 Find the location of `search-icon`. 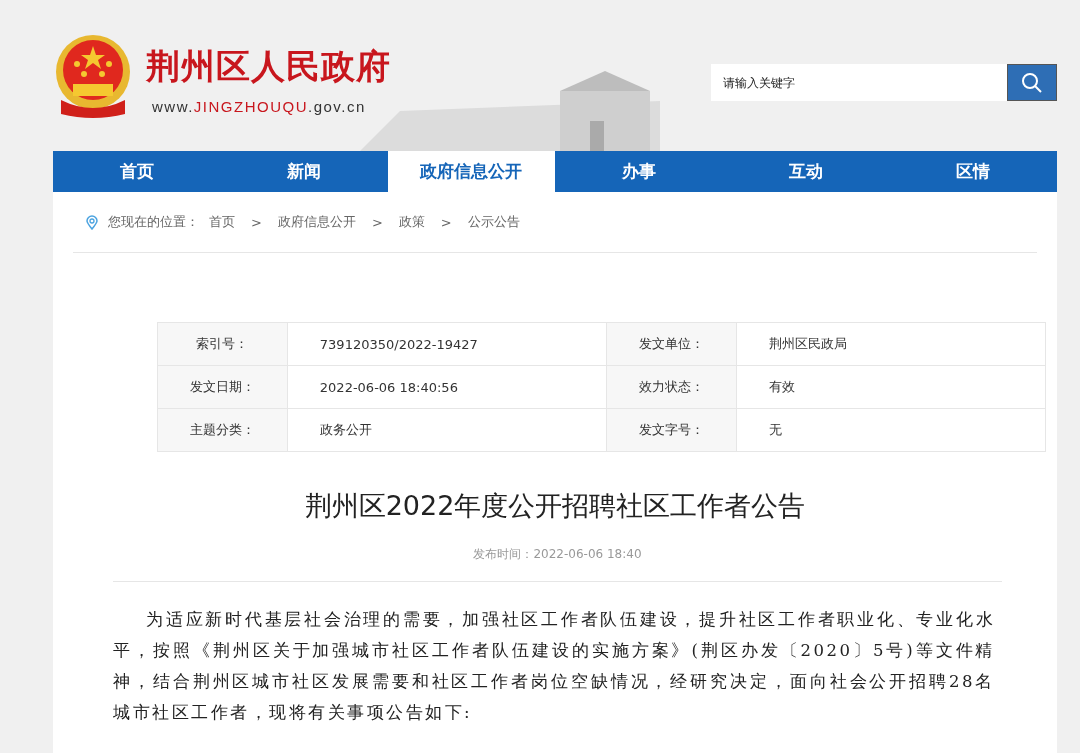

search-icon is located at coordinates (1032, 82).